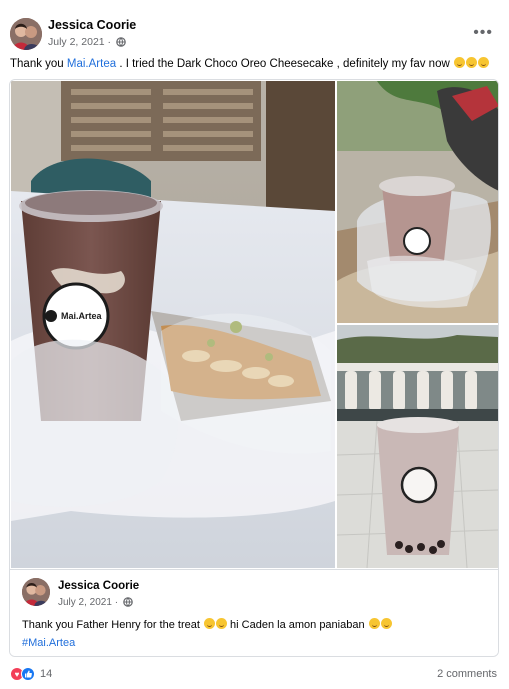 Image resolution: width=509 pixels, height=689 pixels. Describe the element at coordinates (76, 42) in the screenshot. I see `post-date: July 2, 2021` at that location.